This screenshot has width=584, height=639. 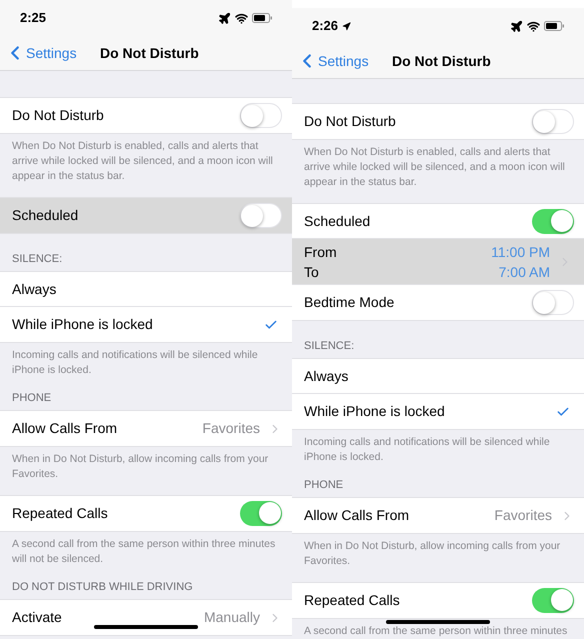 I want to click on schedule-row: From To 11:00 PM 7:00 AM, so click(x=438, y=262).